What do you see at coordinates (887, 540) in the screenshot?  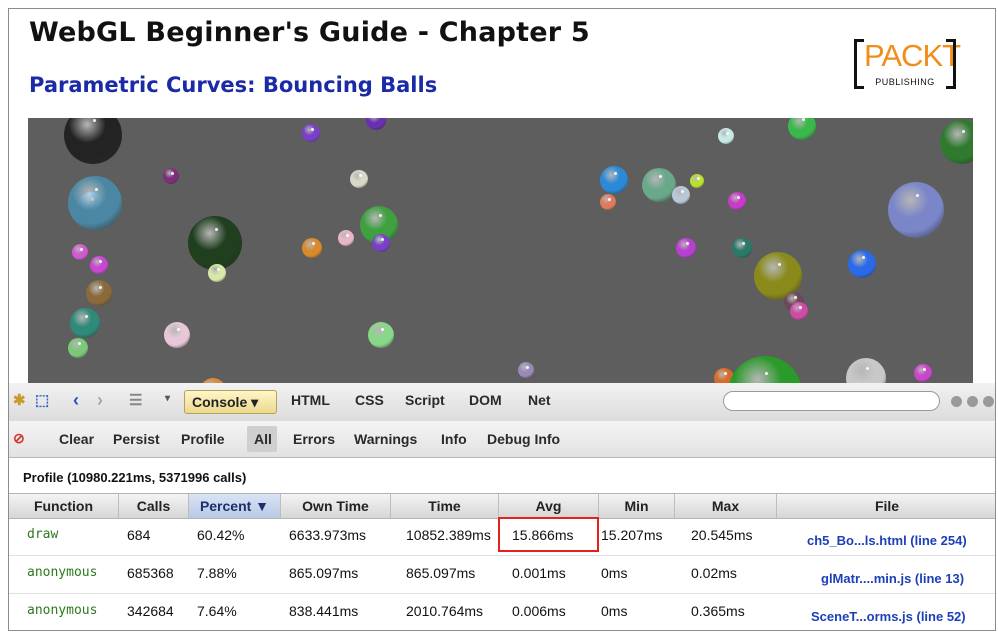 I see `file-link: ch5_Bo...ls.html (line 254)` at bounding box center [887, 540].